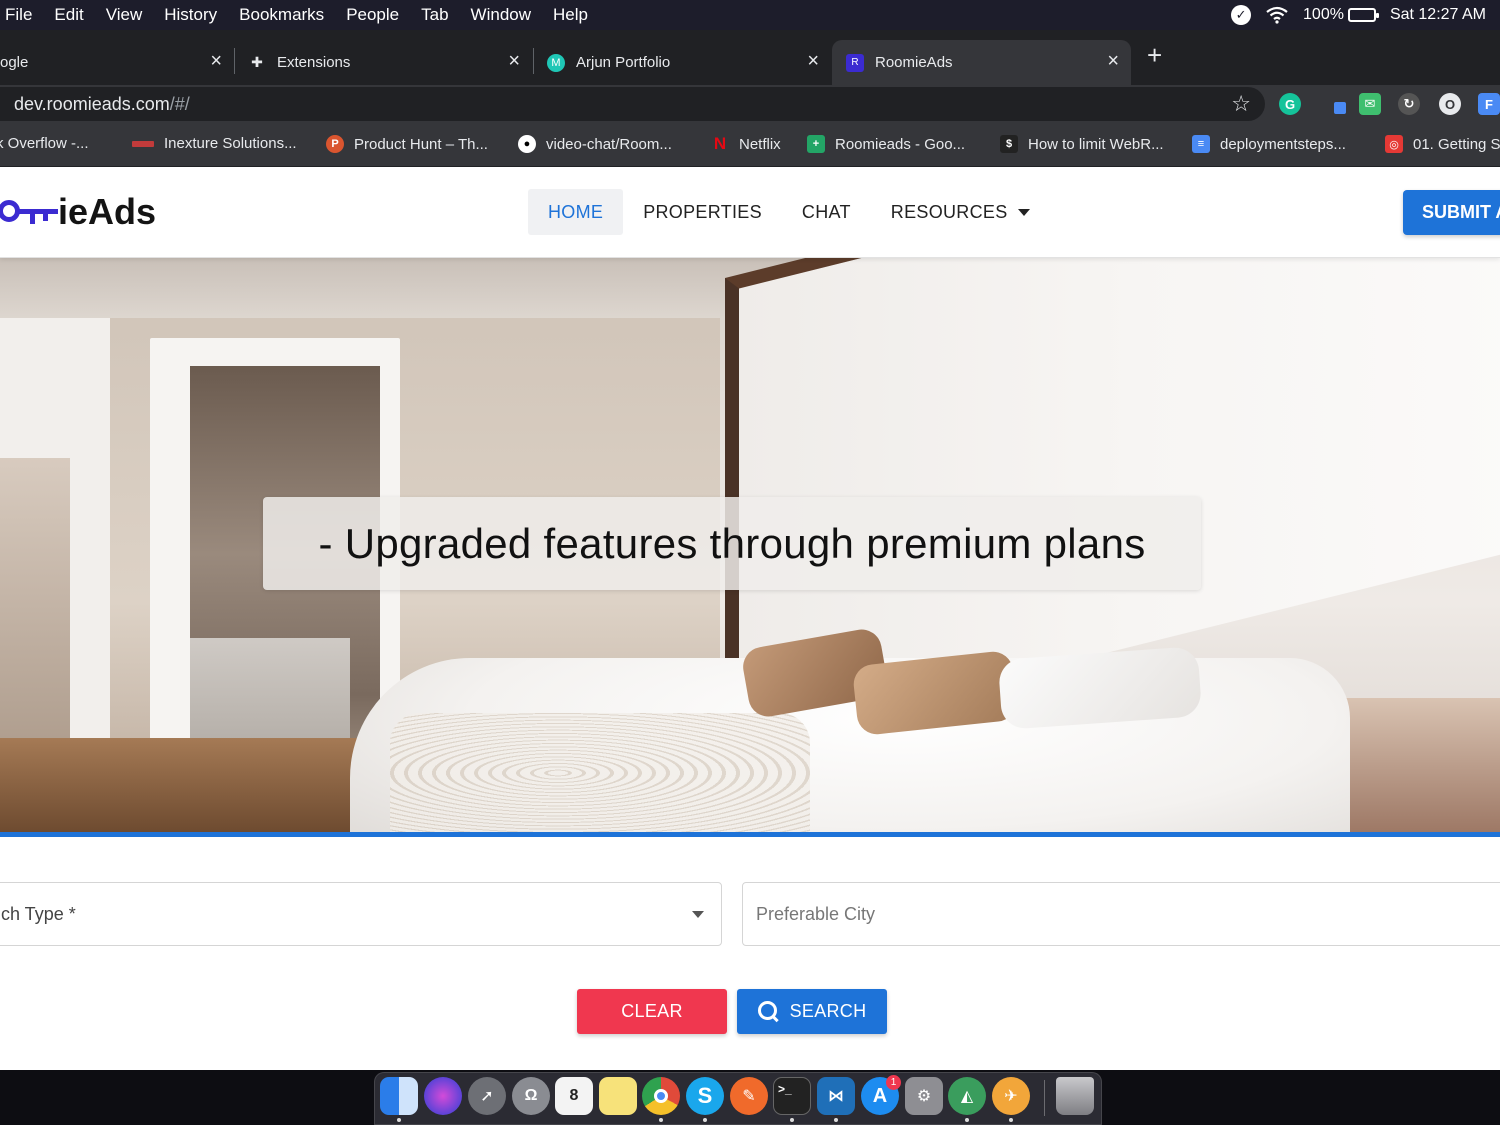 This screenshot has width=1500, height=1125. Describe the element at coordinates (443, 1096) in the screenshot. I see `siri-icon` at that location.